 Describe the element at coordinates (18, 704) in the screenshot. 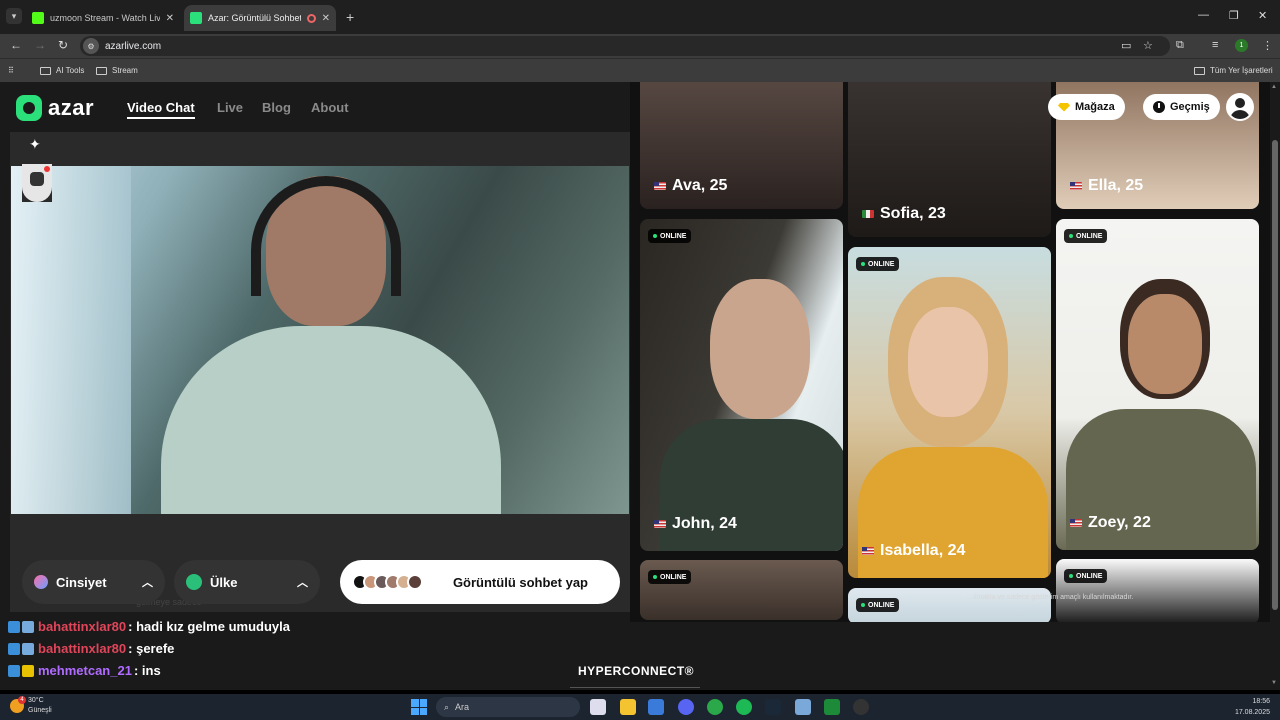

I see `sun-icon: 4` at that location.